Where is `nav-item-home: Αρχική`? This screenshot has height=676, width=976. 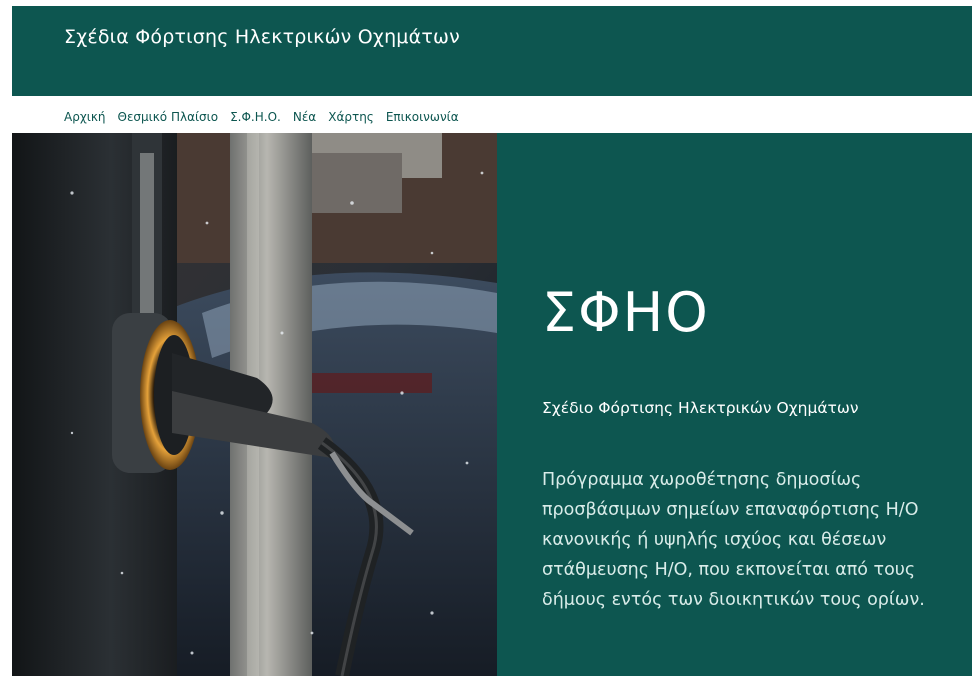 nav-item-home: Αρχική is located at coordinates (85, 115).